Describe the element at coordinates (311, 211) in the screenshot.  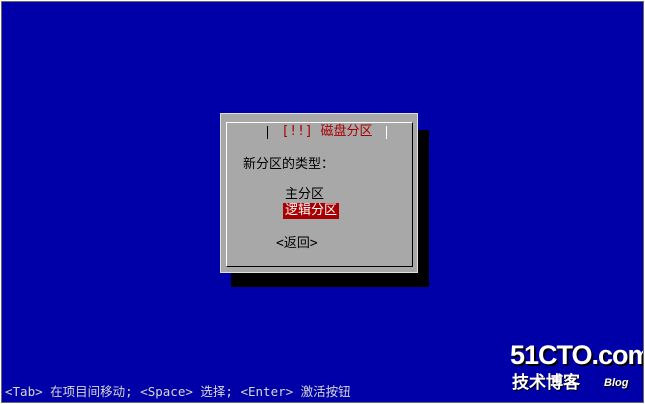
I see `option-logical-partition: 逻辑分区` at that location.